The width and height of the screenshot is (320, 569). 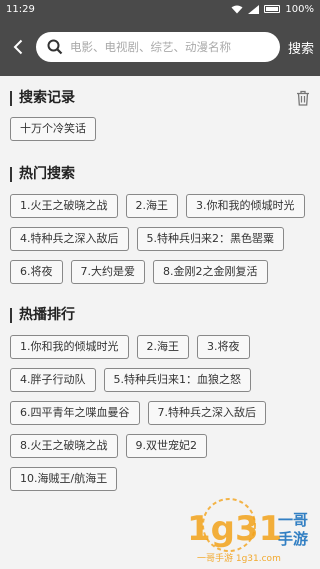 What do you see at coordinates (53, 129) in the screenshot?
I see `history-tag: 十万个冷笑话` at bounding box center [53, 129].